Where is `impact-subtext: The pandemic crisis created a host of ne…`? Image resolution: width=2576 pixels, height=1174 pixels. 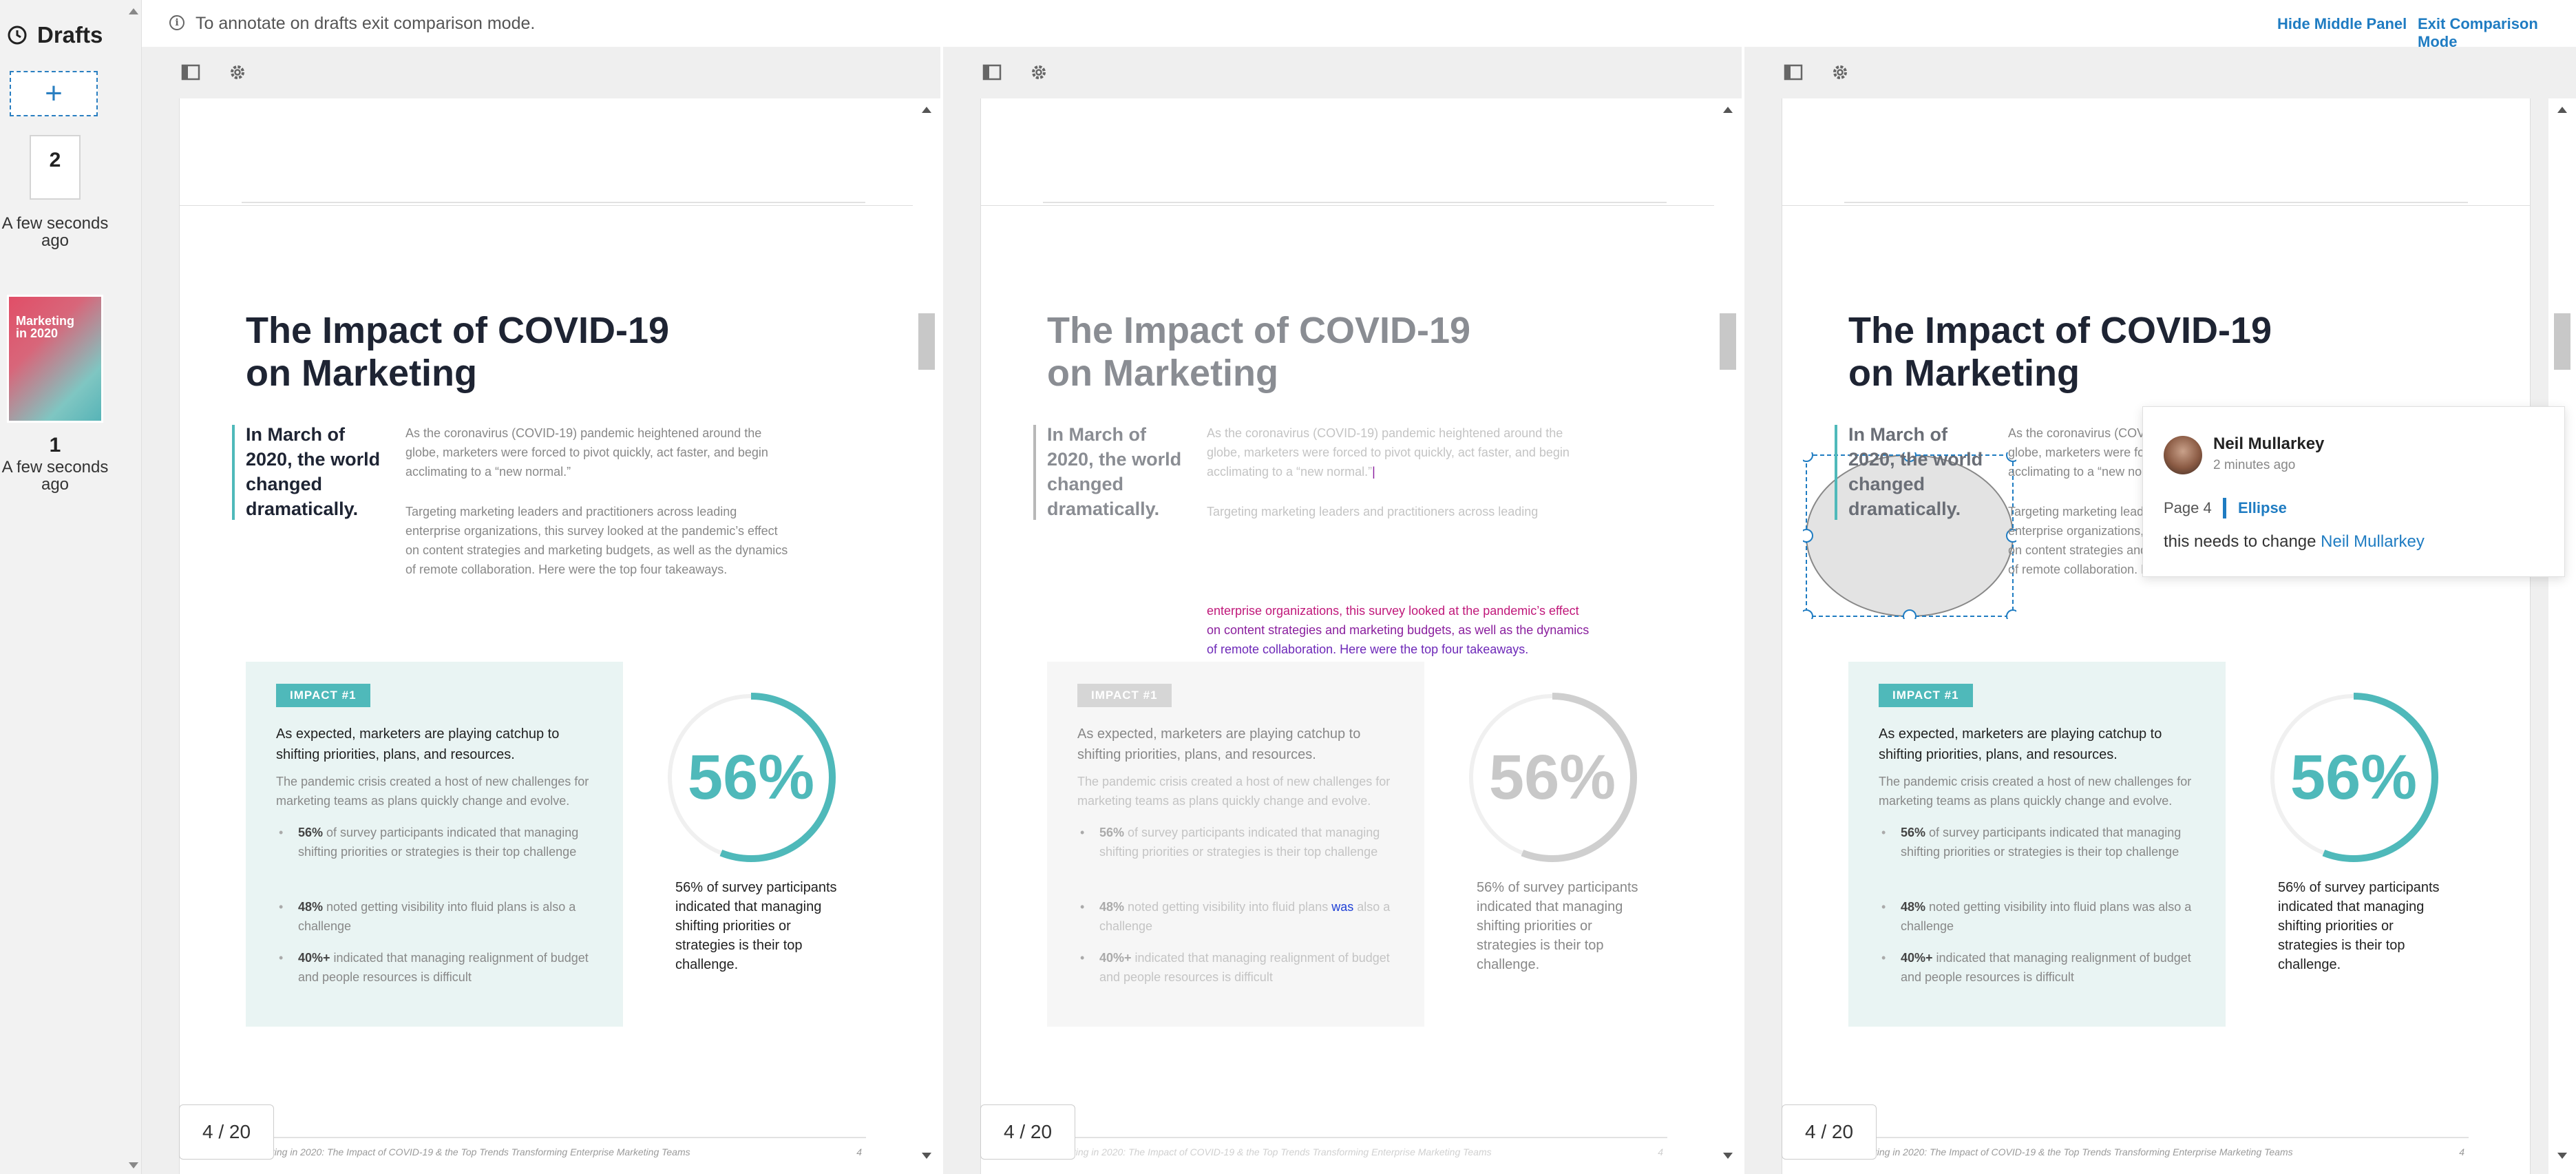 impact-subtext: The pandemic crisis created a host of ne… is located at coordinates (2036, 792).